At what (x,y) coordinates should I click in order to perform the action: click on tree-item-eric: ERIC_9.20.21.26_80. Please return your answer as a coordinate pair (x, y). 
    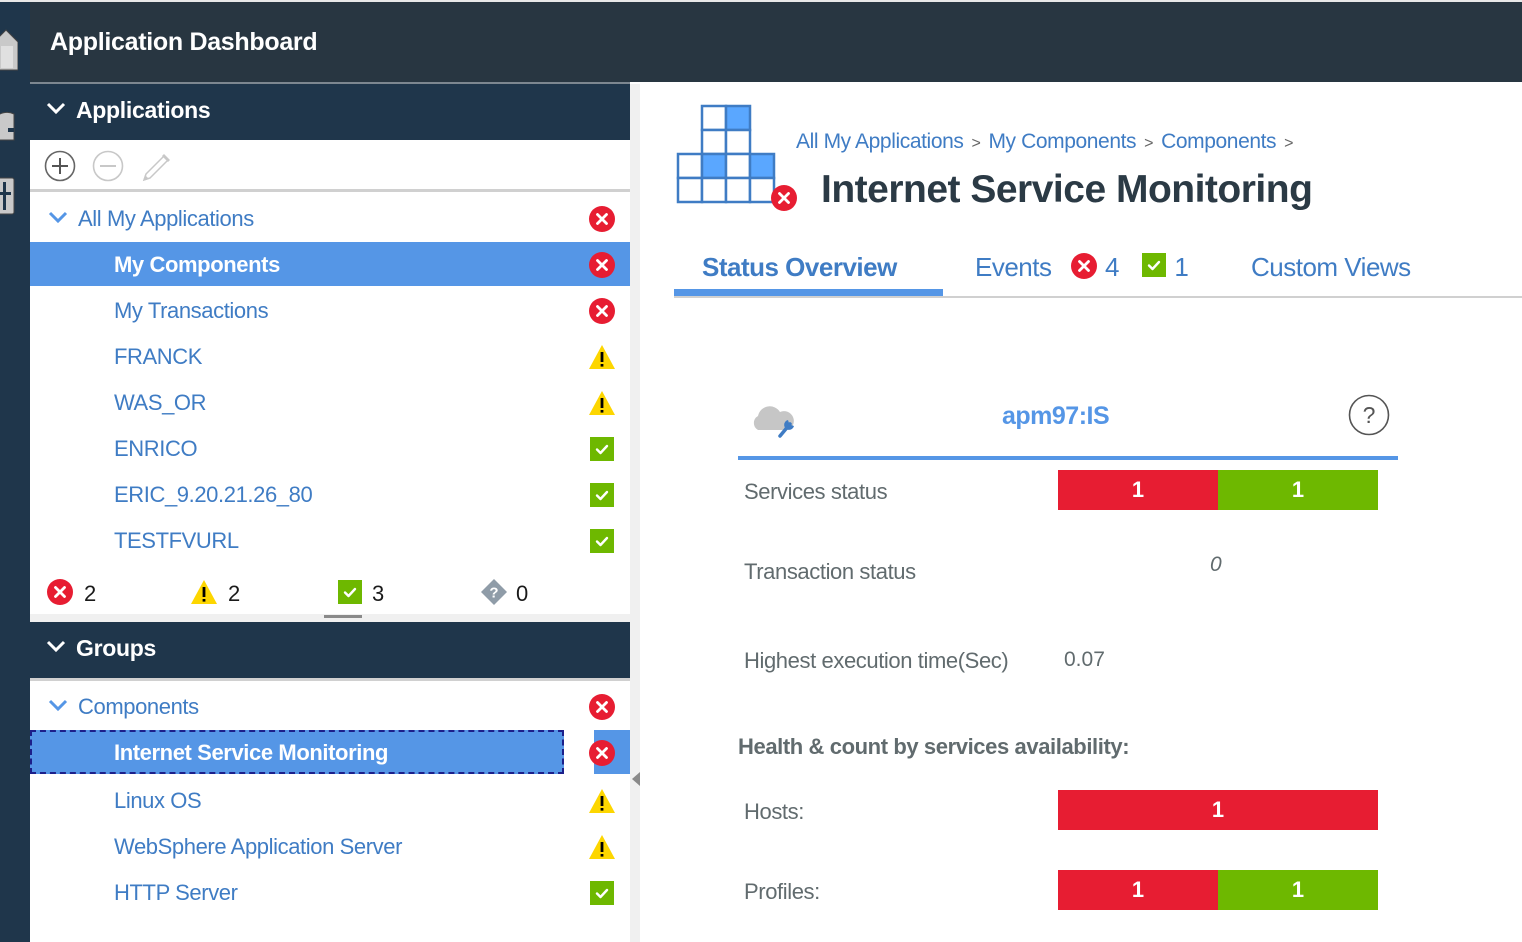
    Looking at the image, I should click on (330, 494).